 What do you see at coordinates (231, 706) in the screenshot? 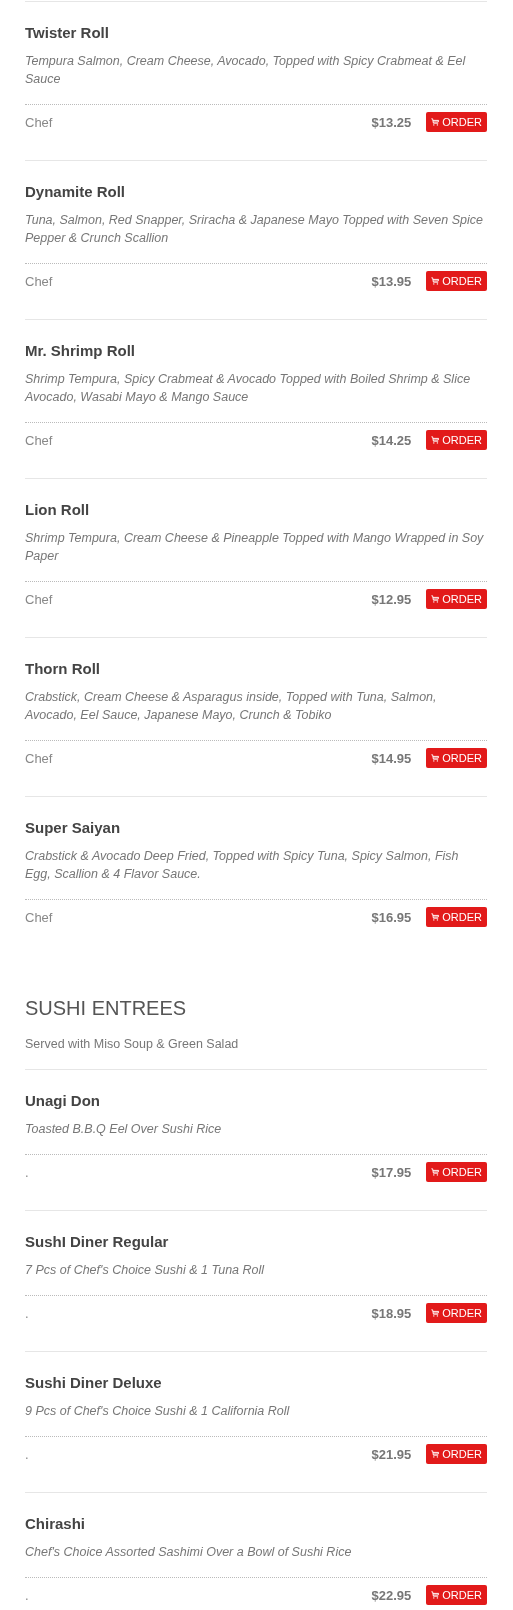
I see `item-description: Crabstick, Cream Cheese & Asparagus inside, Topped with Tuna, Salmon, Avocado, Eel Sauce, Japanese Mayo, Crunch & Tobiko` at bounding box center [231, 706].